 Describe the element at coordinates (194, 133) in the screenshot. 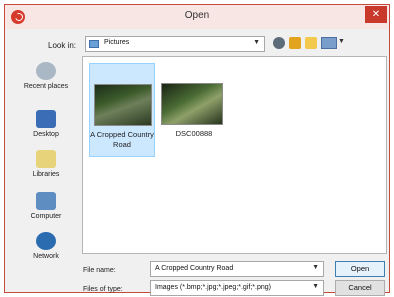

I see `file-name: DSC00888` at that location.